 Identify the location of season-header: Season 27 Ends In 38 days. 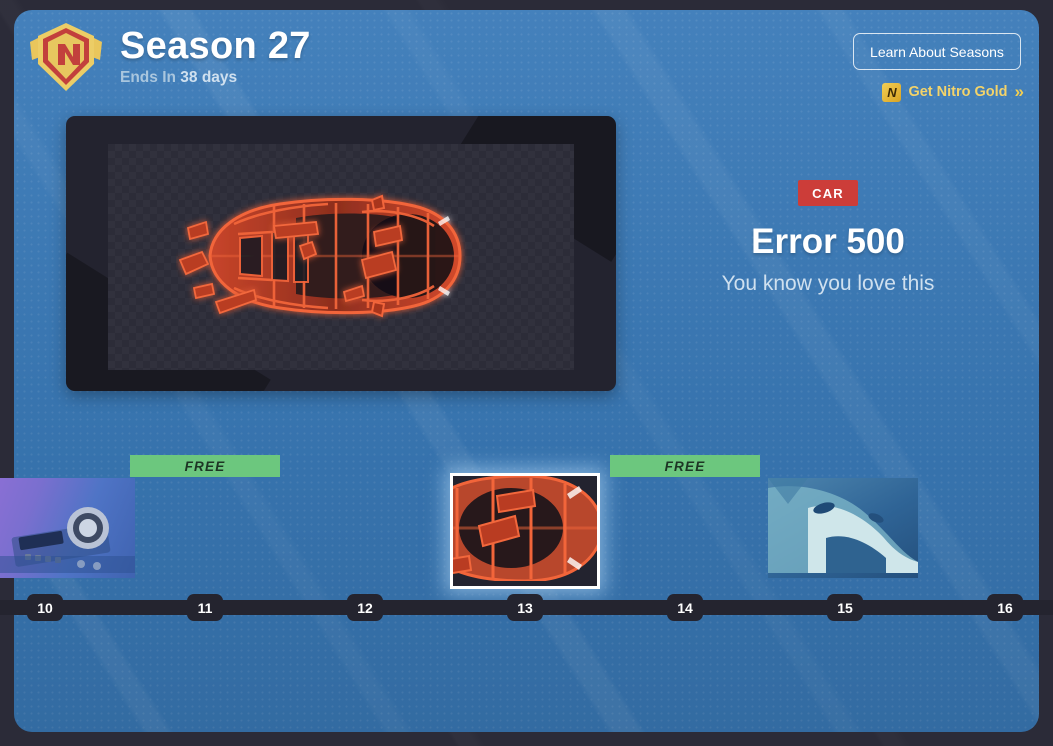
(168, 57).